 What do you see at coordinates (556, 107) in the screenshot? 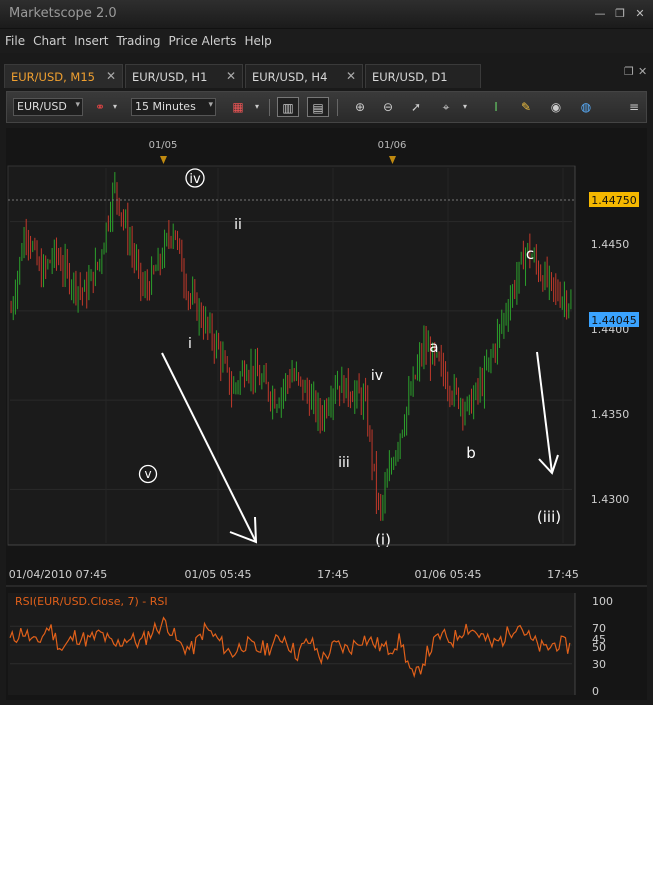
I see `eye-icon: ◉` at bounding box center [556, 107].